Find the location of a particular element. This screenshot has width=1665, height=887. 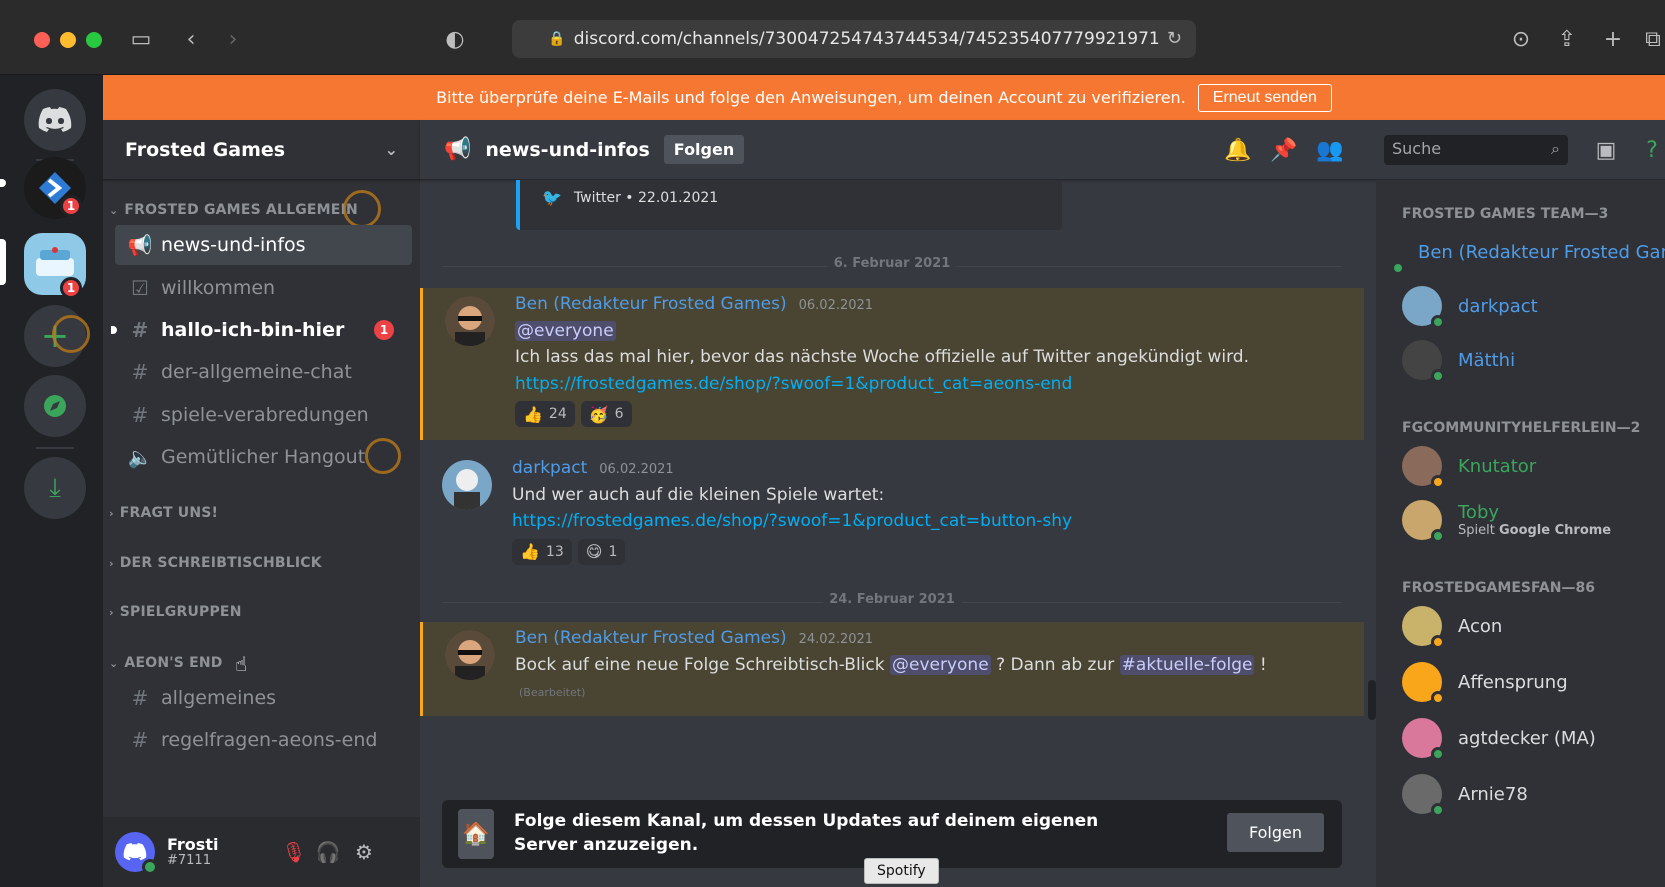

guild-header: Frosted Games ⌄ is located at coordinates (261, 150).